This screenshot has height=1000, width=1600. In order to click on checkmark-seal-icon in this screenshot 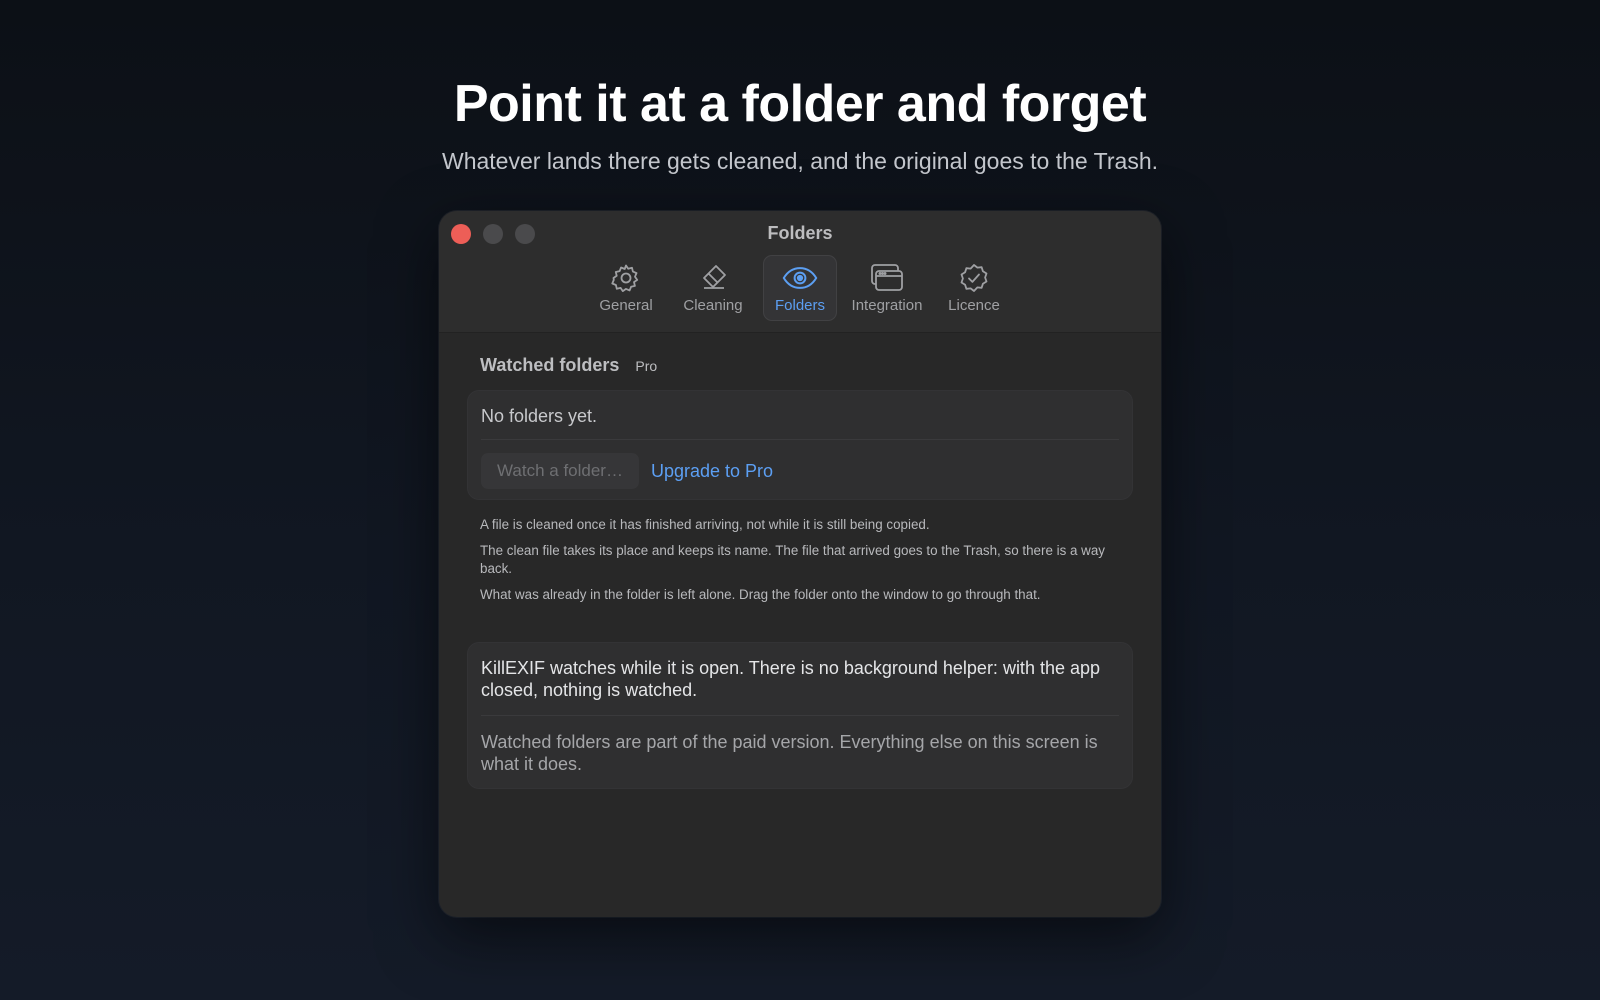, I will do `click(974, 278)`.